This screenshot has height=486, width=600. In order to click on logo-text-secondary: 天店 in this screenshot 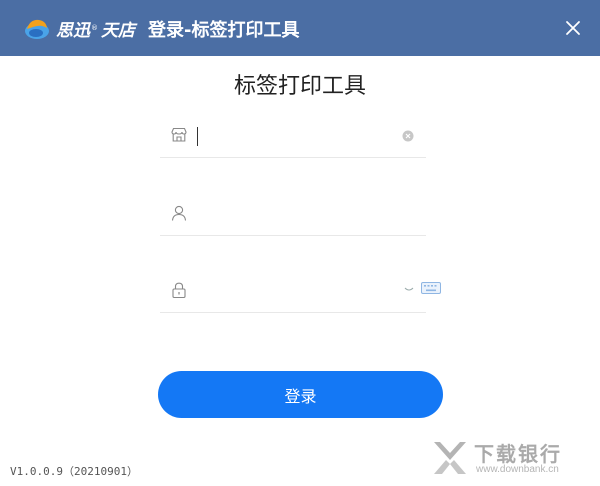, I will do `click(118, 30)`.